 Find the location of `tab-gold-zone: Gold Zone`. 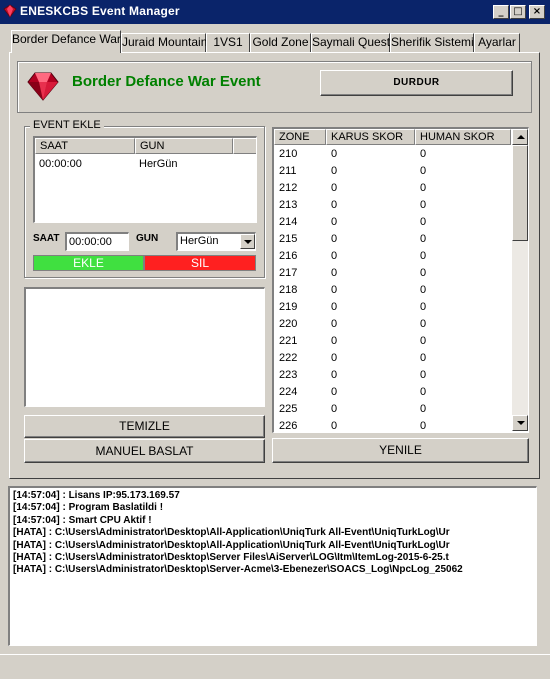

tab-gold-zone: Gold Zone is located at coordinates (280, 42).